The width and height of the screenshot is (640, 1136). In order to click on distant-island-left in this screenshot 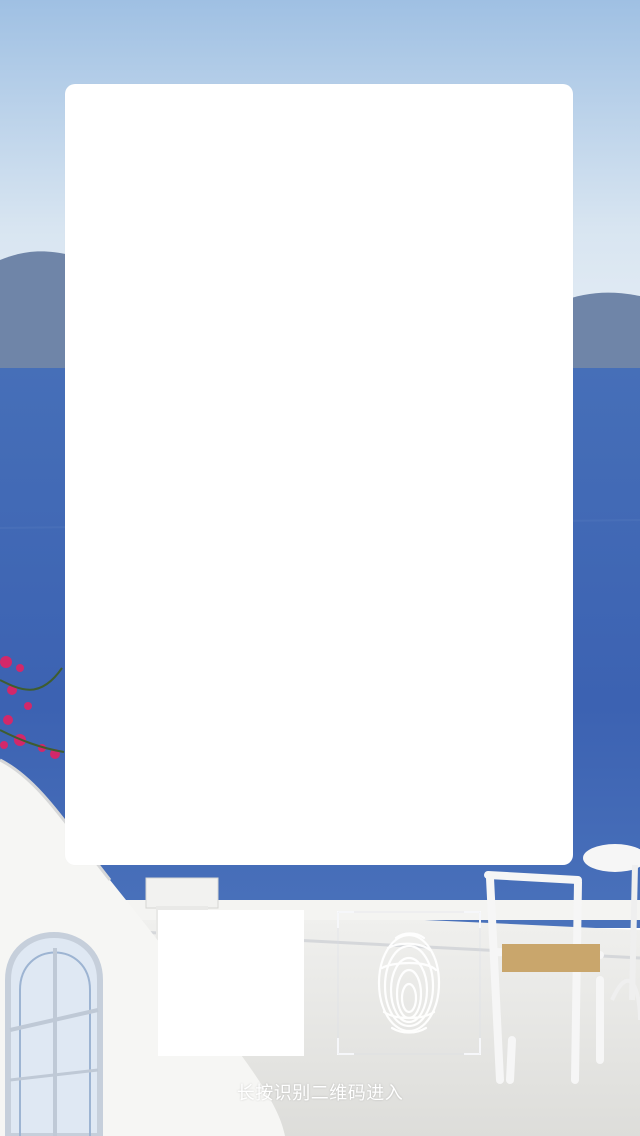, I will do `click(35, 311)`.